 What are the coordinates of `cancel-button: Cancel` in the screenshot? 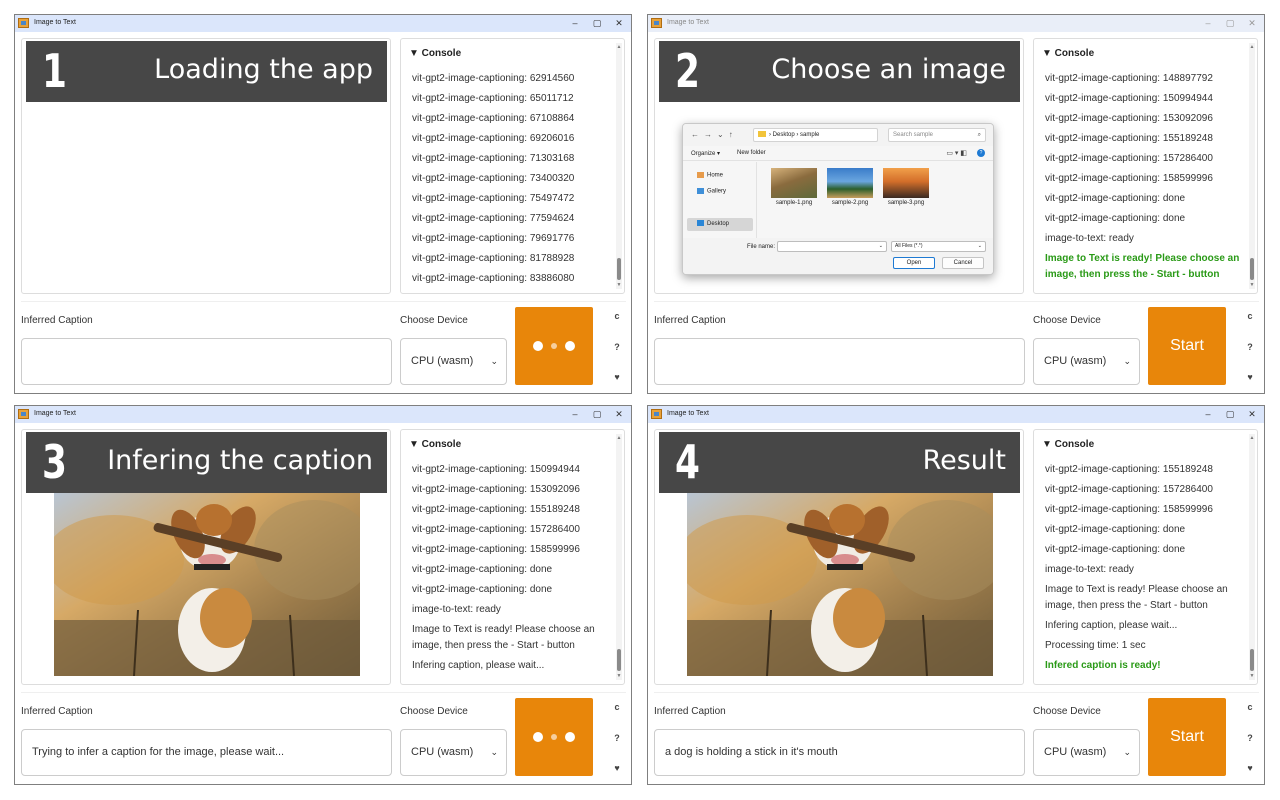 It's located at (963, 263).